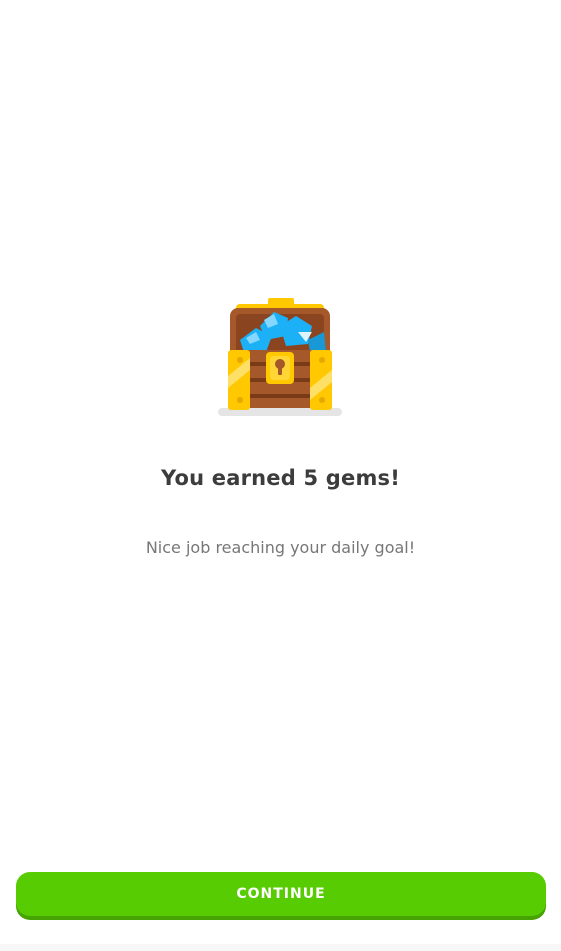 The height and width of the screenshot is (951, 561). Describe the element at coordinates (281, 894) in the screenshot. I see `continue-button: CONTINUE` at that location.